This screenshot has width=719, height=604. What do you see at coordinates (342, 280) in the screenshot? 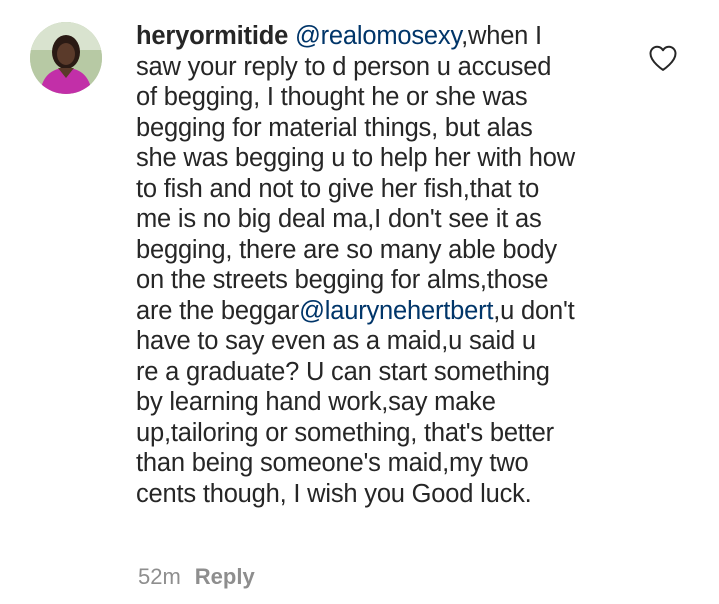
I see `comment-line: on the streets begging for alms,those` at bounding box center [342, 280].